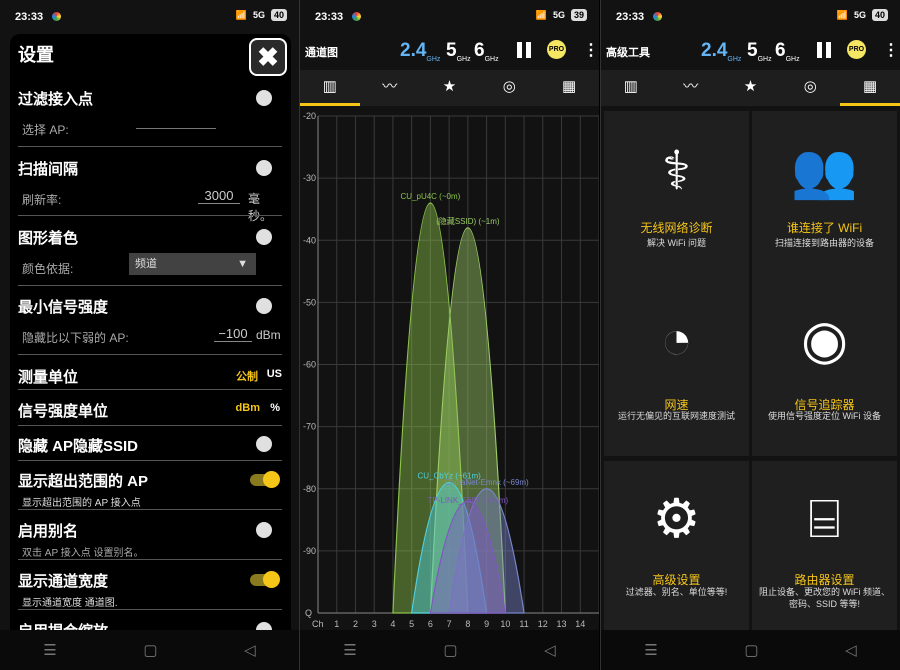 This screenshot has width=900, height=670. Describe the element at coordinates (486, 482) in the screenshot. I see `ssid-label: ChinaNet-Emnk (~69m)` at that location.